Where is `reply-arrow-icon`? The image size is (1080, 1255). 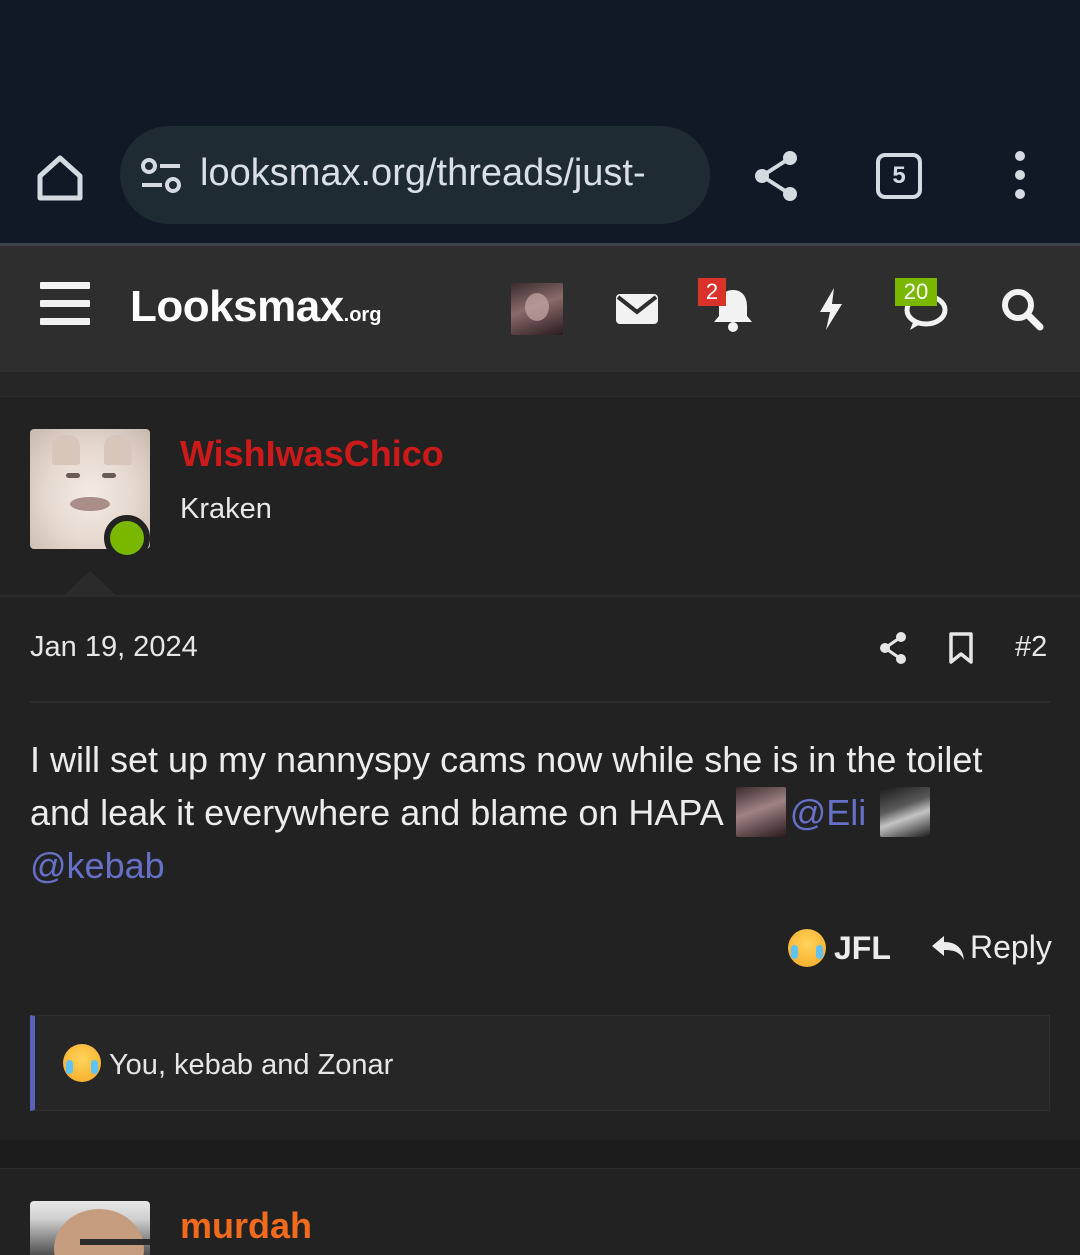
reply-arrow-icon is located at coordinates (948, 948).